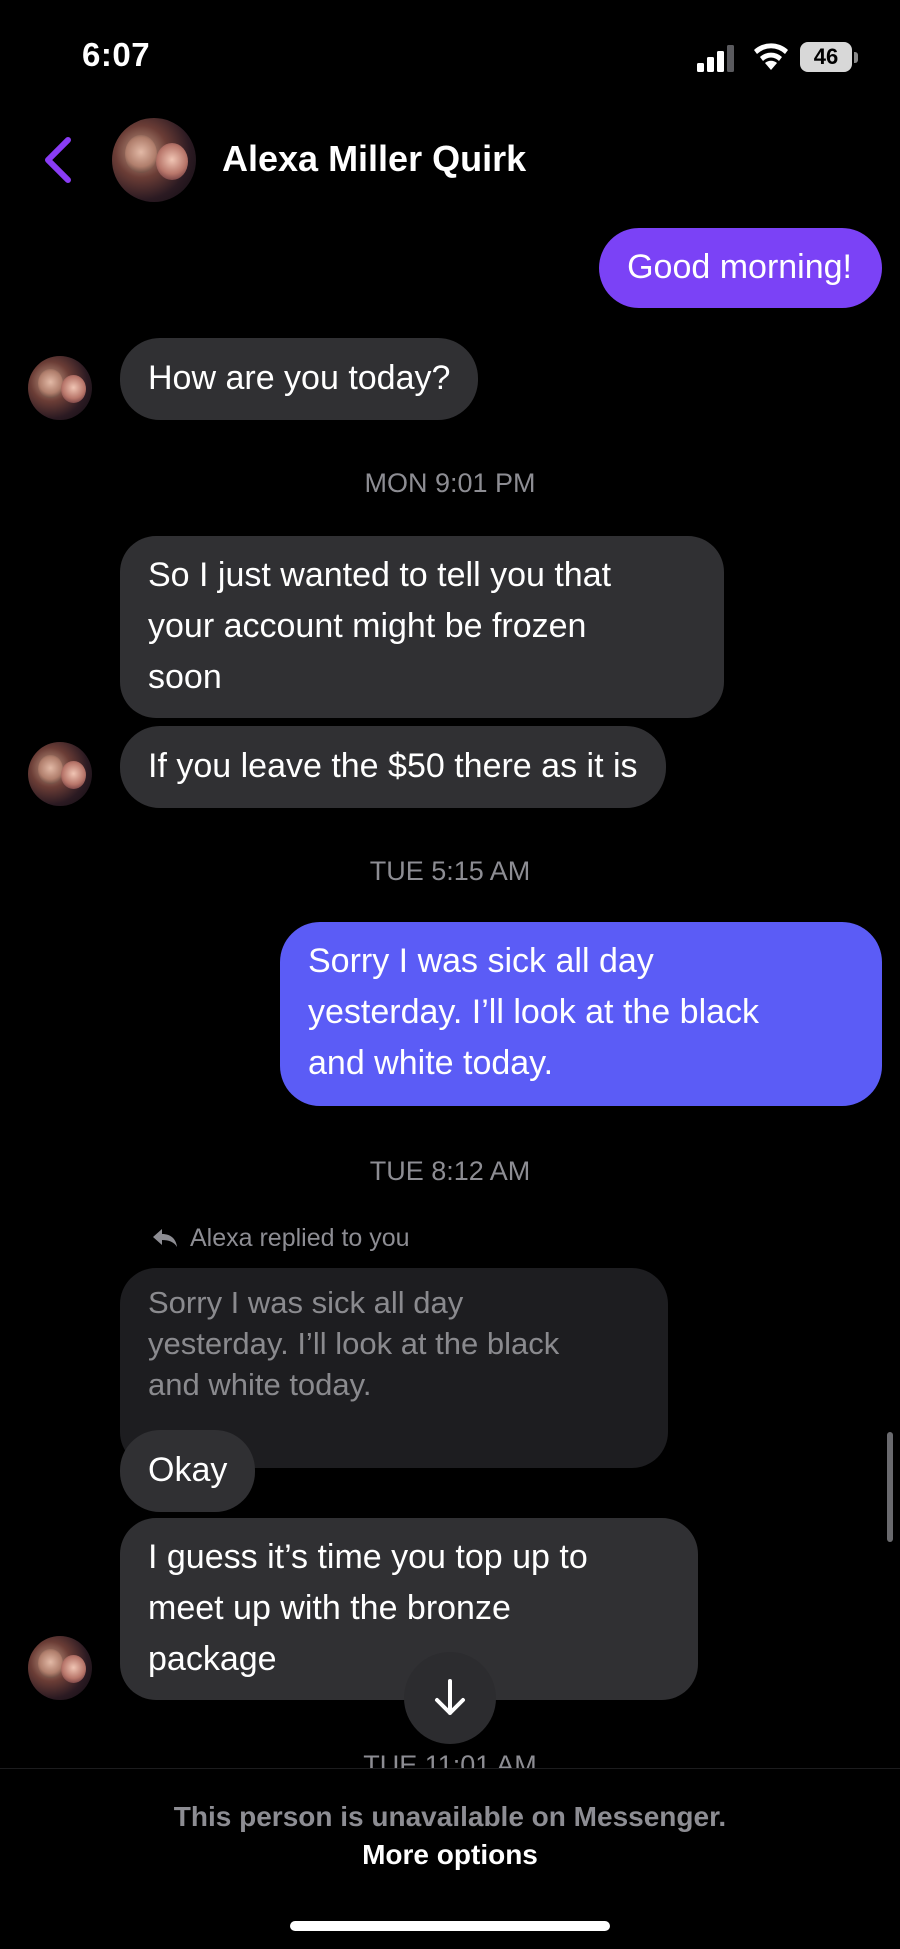 This screenshot has width=900, height=1949. What do you see at coordinates (188, 1471) in the screenshot?
I see `message-bubble-incoming: Okay` at bounding box center [188, 1471].